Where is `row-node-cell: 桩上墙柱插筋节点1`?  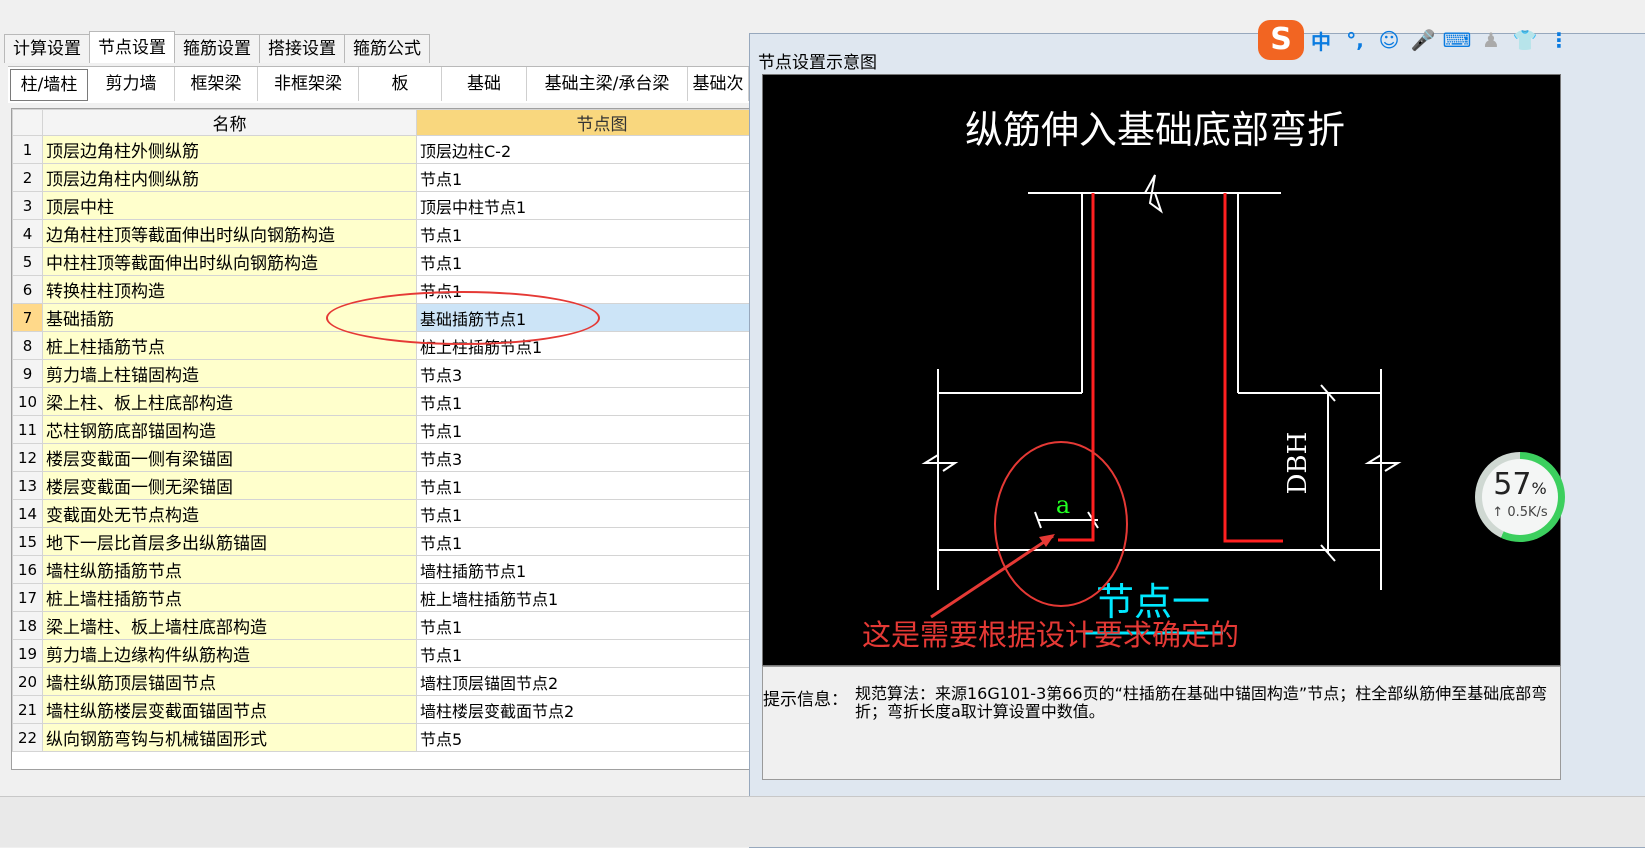
row-node-cell: 桩上墙柱插筋节点1 is located at coordinates (601, 597).